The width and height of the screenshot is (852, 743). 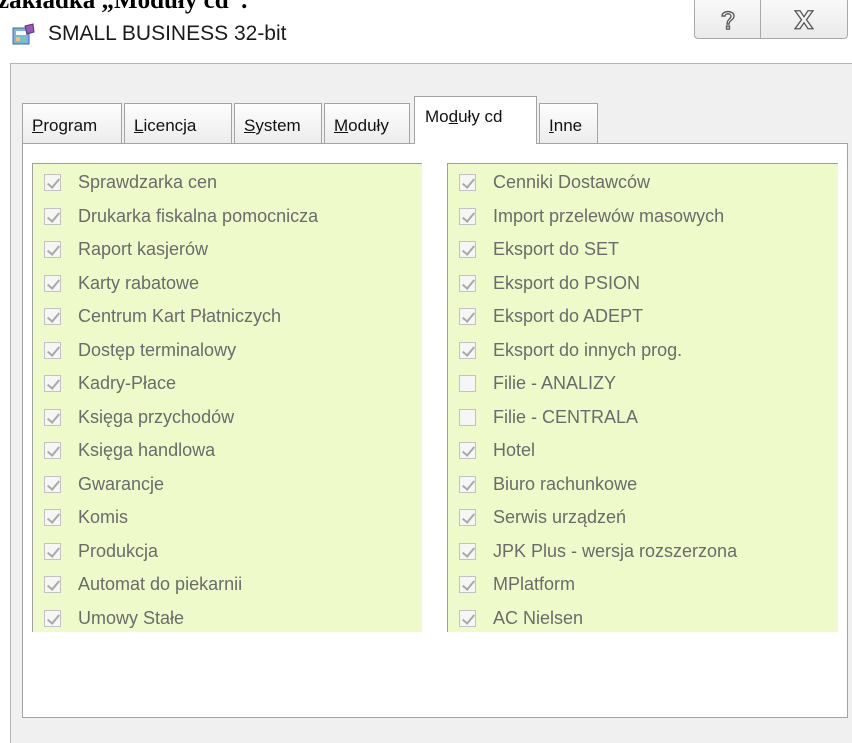 I want to click on window-title: SMALL BUSINESS 32-bit, so click(x=167, y=33).